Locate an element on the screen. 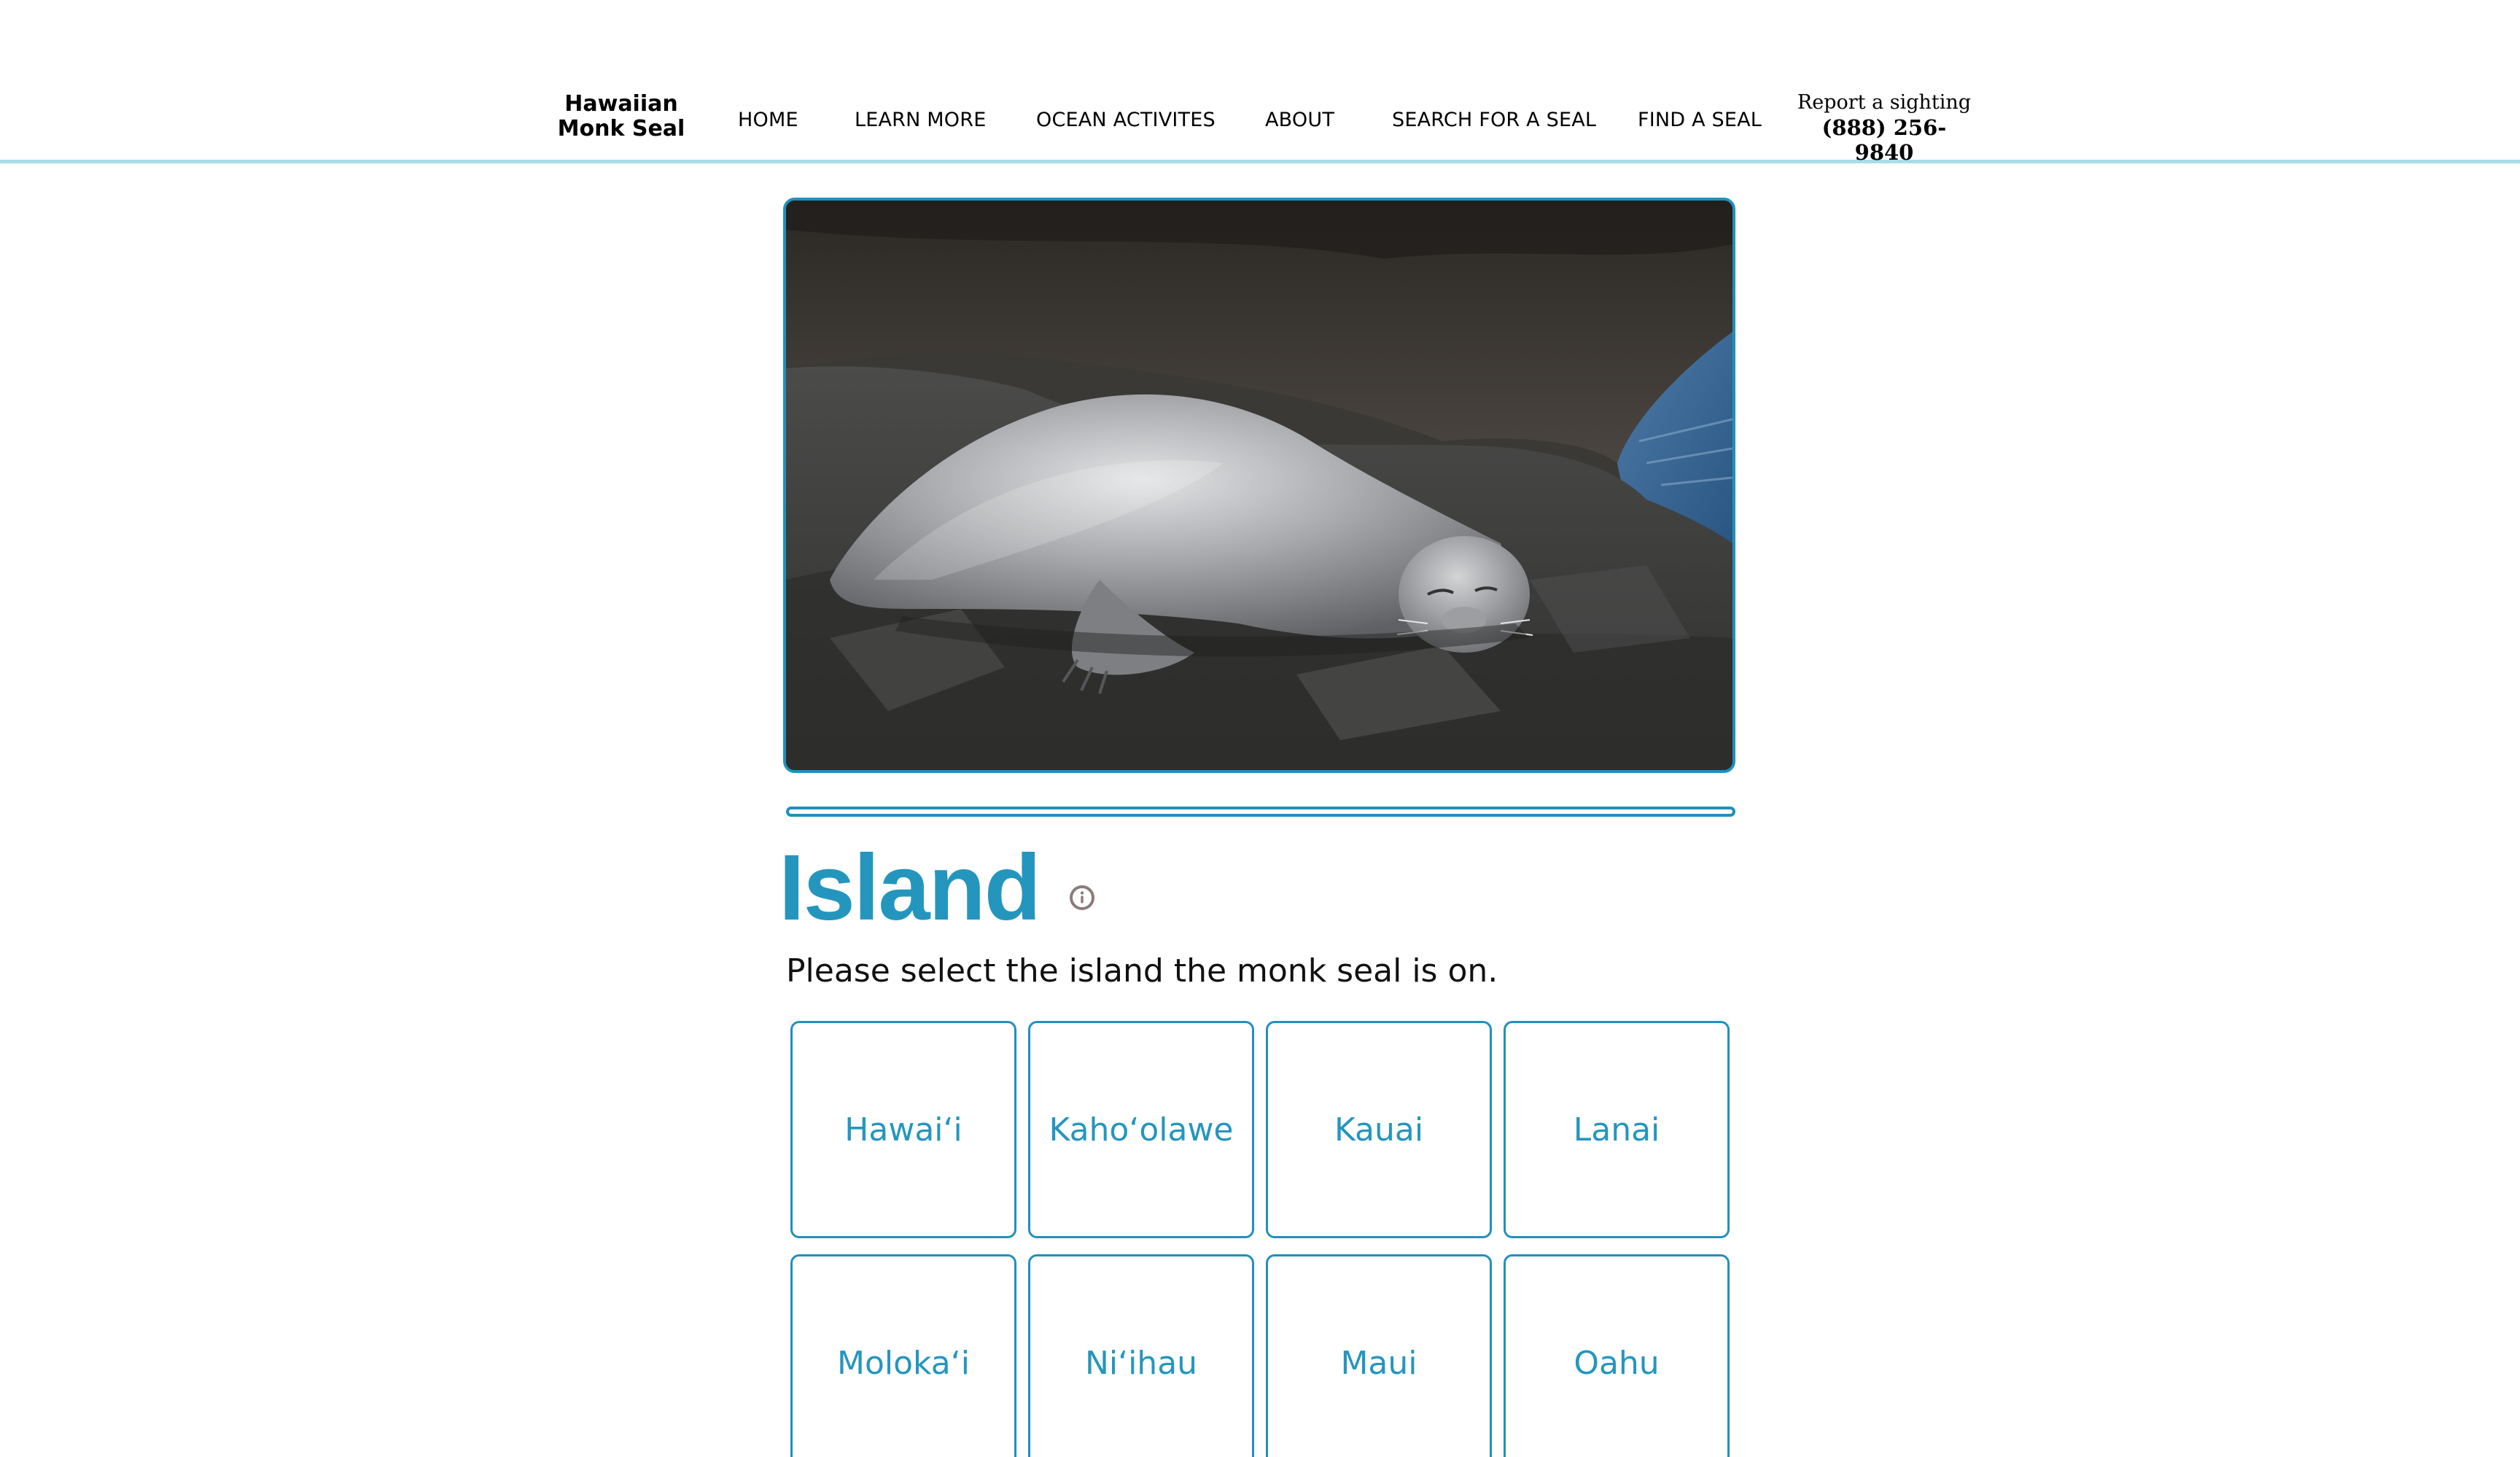 This screenshot has width=2520, height=1457. seal-photo is located at coordinates (1259, 486).